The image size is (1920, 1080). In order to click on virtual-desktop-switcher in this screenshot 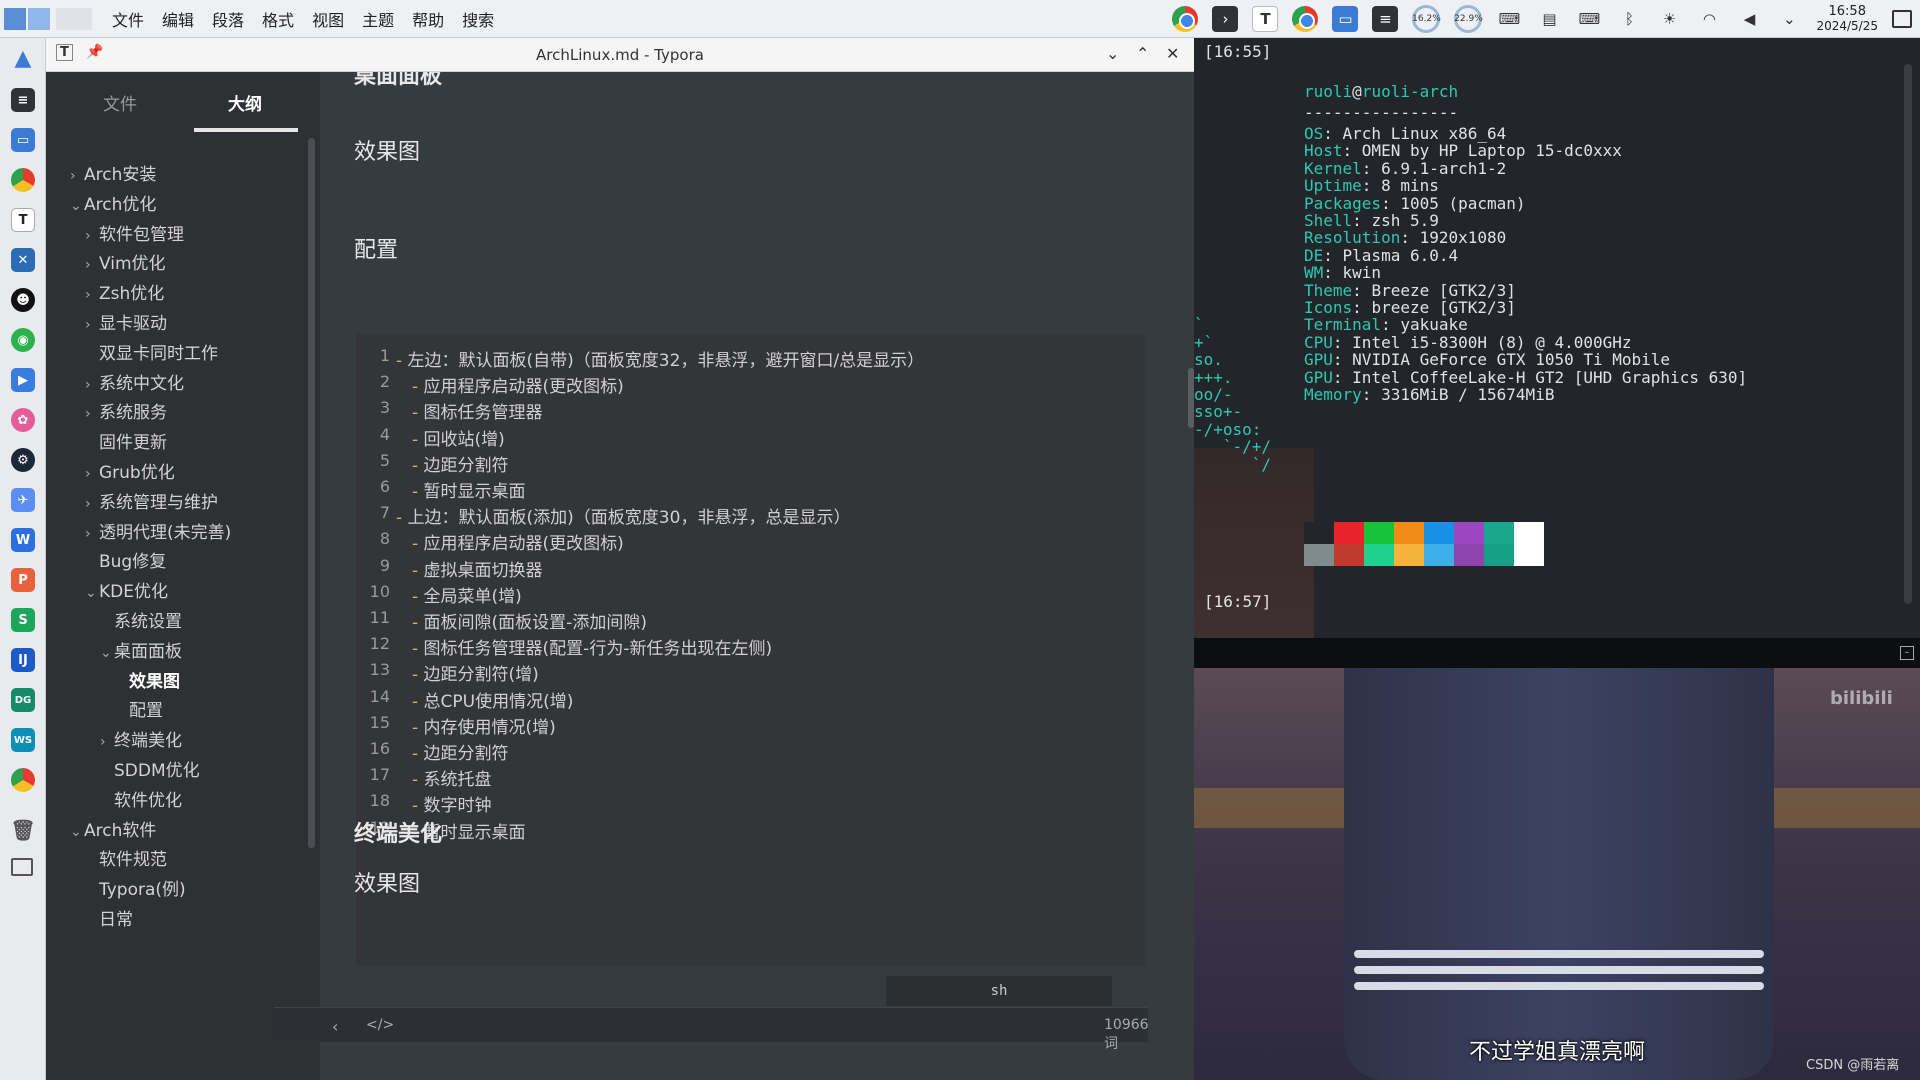, I will do `click(46, 18)`.